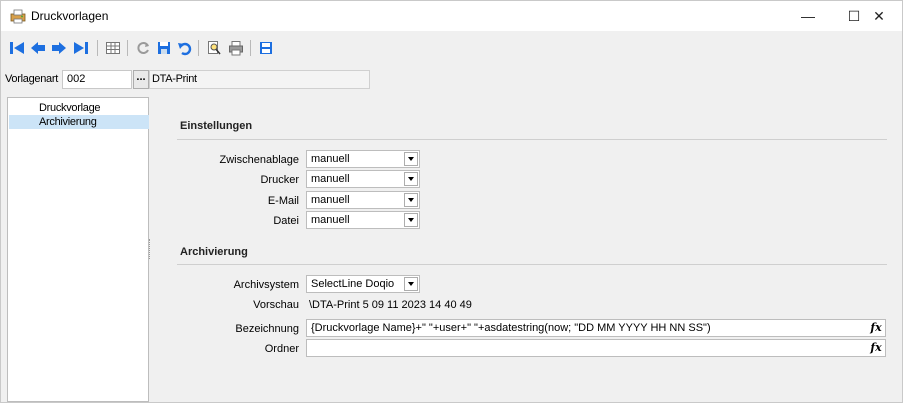 The image size is (903, 403). What do you see at coordinates (363, 179) in the screenshot?
I see `drucker-select: manuell` at bounding box center [363, 179].